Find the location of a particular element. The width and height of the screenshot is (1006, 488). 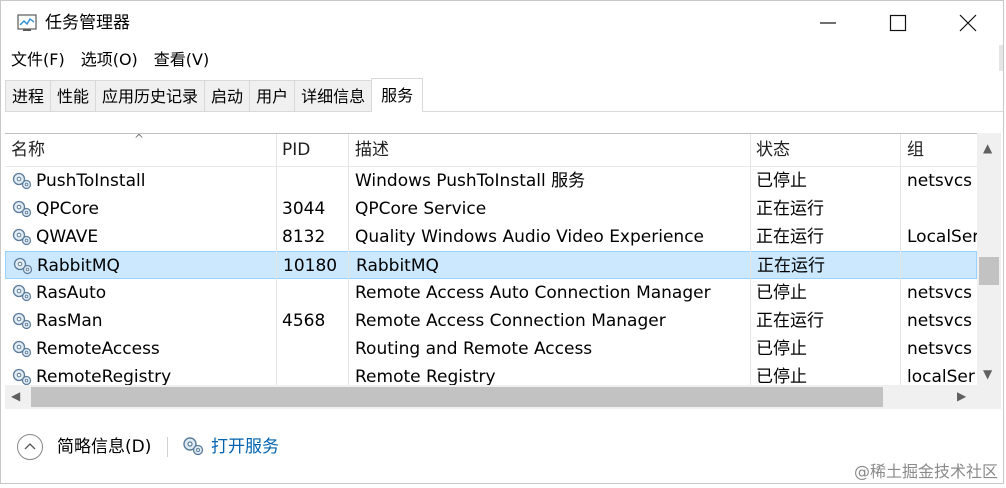

service-pid: 4568 is located at coordinates (304, 321).